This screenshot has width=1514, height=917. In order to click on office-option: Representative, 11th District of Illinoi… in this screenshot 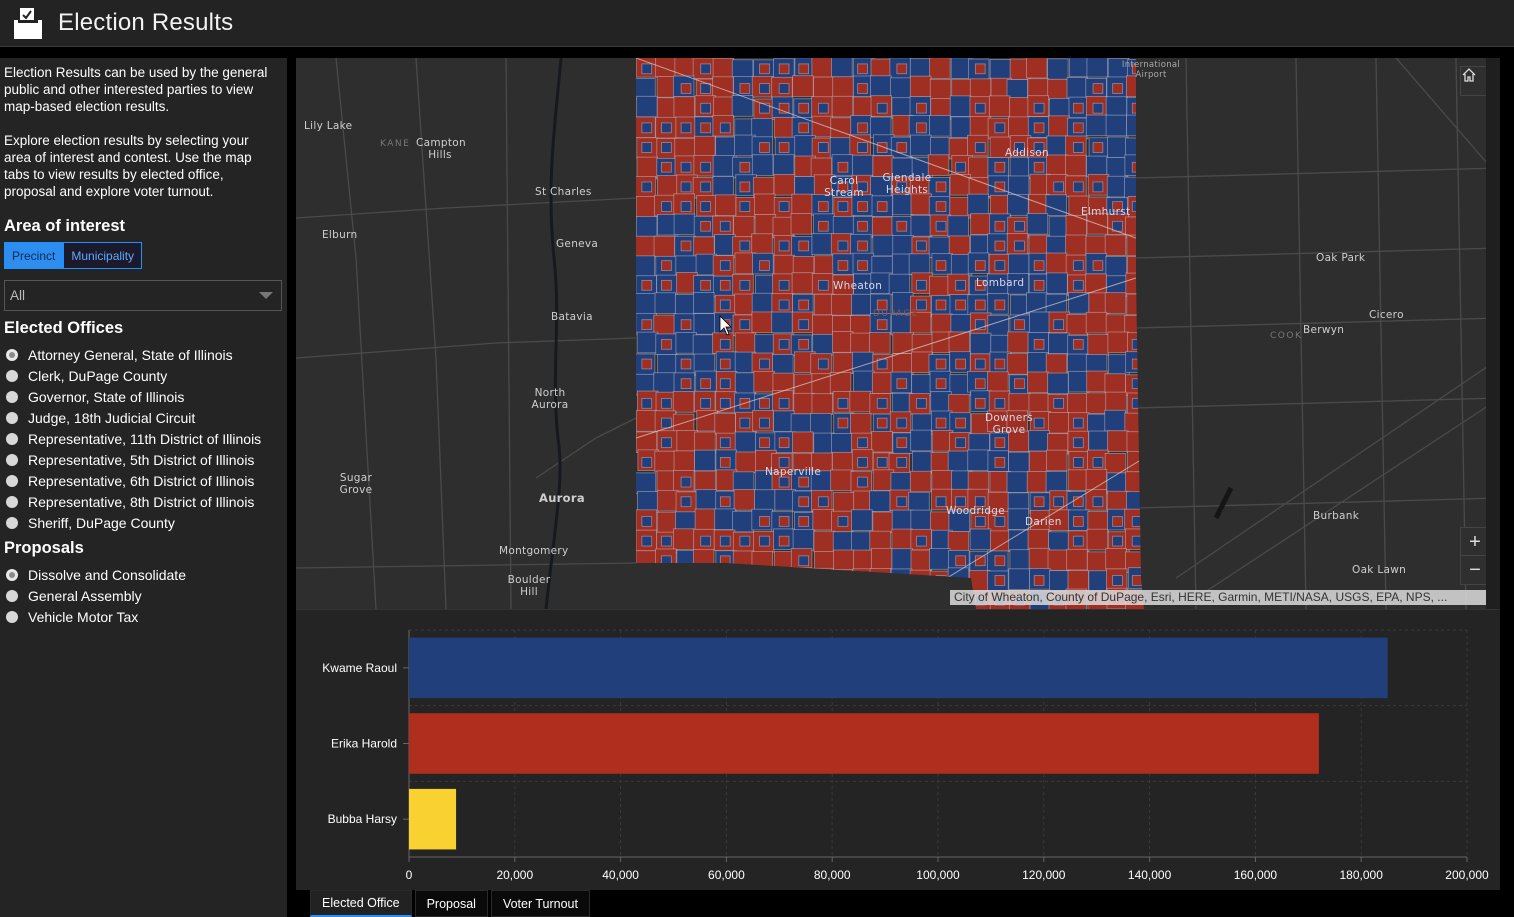, I will do `click(143, 438)`.